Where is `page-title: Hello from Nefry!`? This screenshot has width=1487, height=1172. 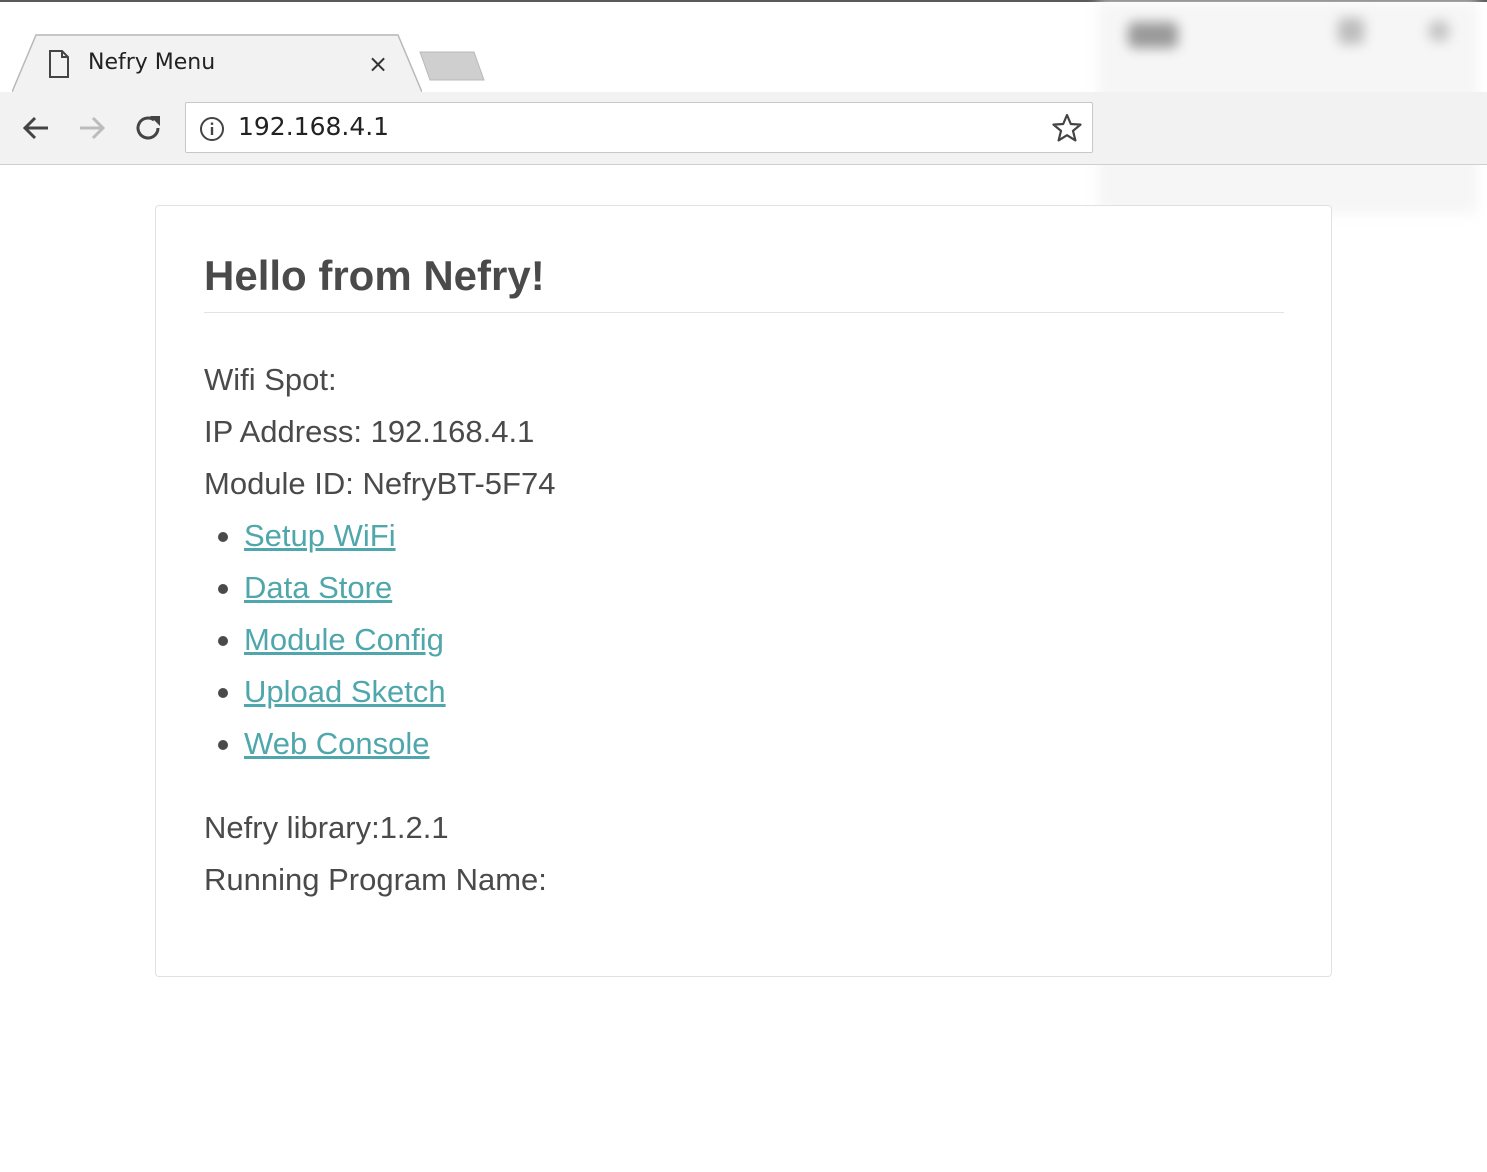
page-title: Hello from Nefry! is located at coordinates (374, 275).